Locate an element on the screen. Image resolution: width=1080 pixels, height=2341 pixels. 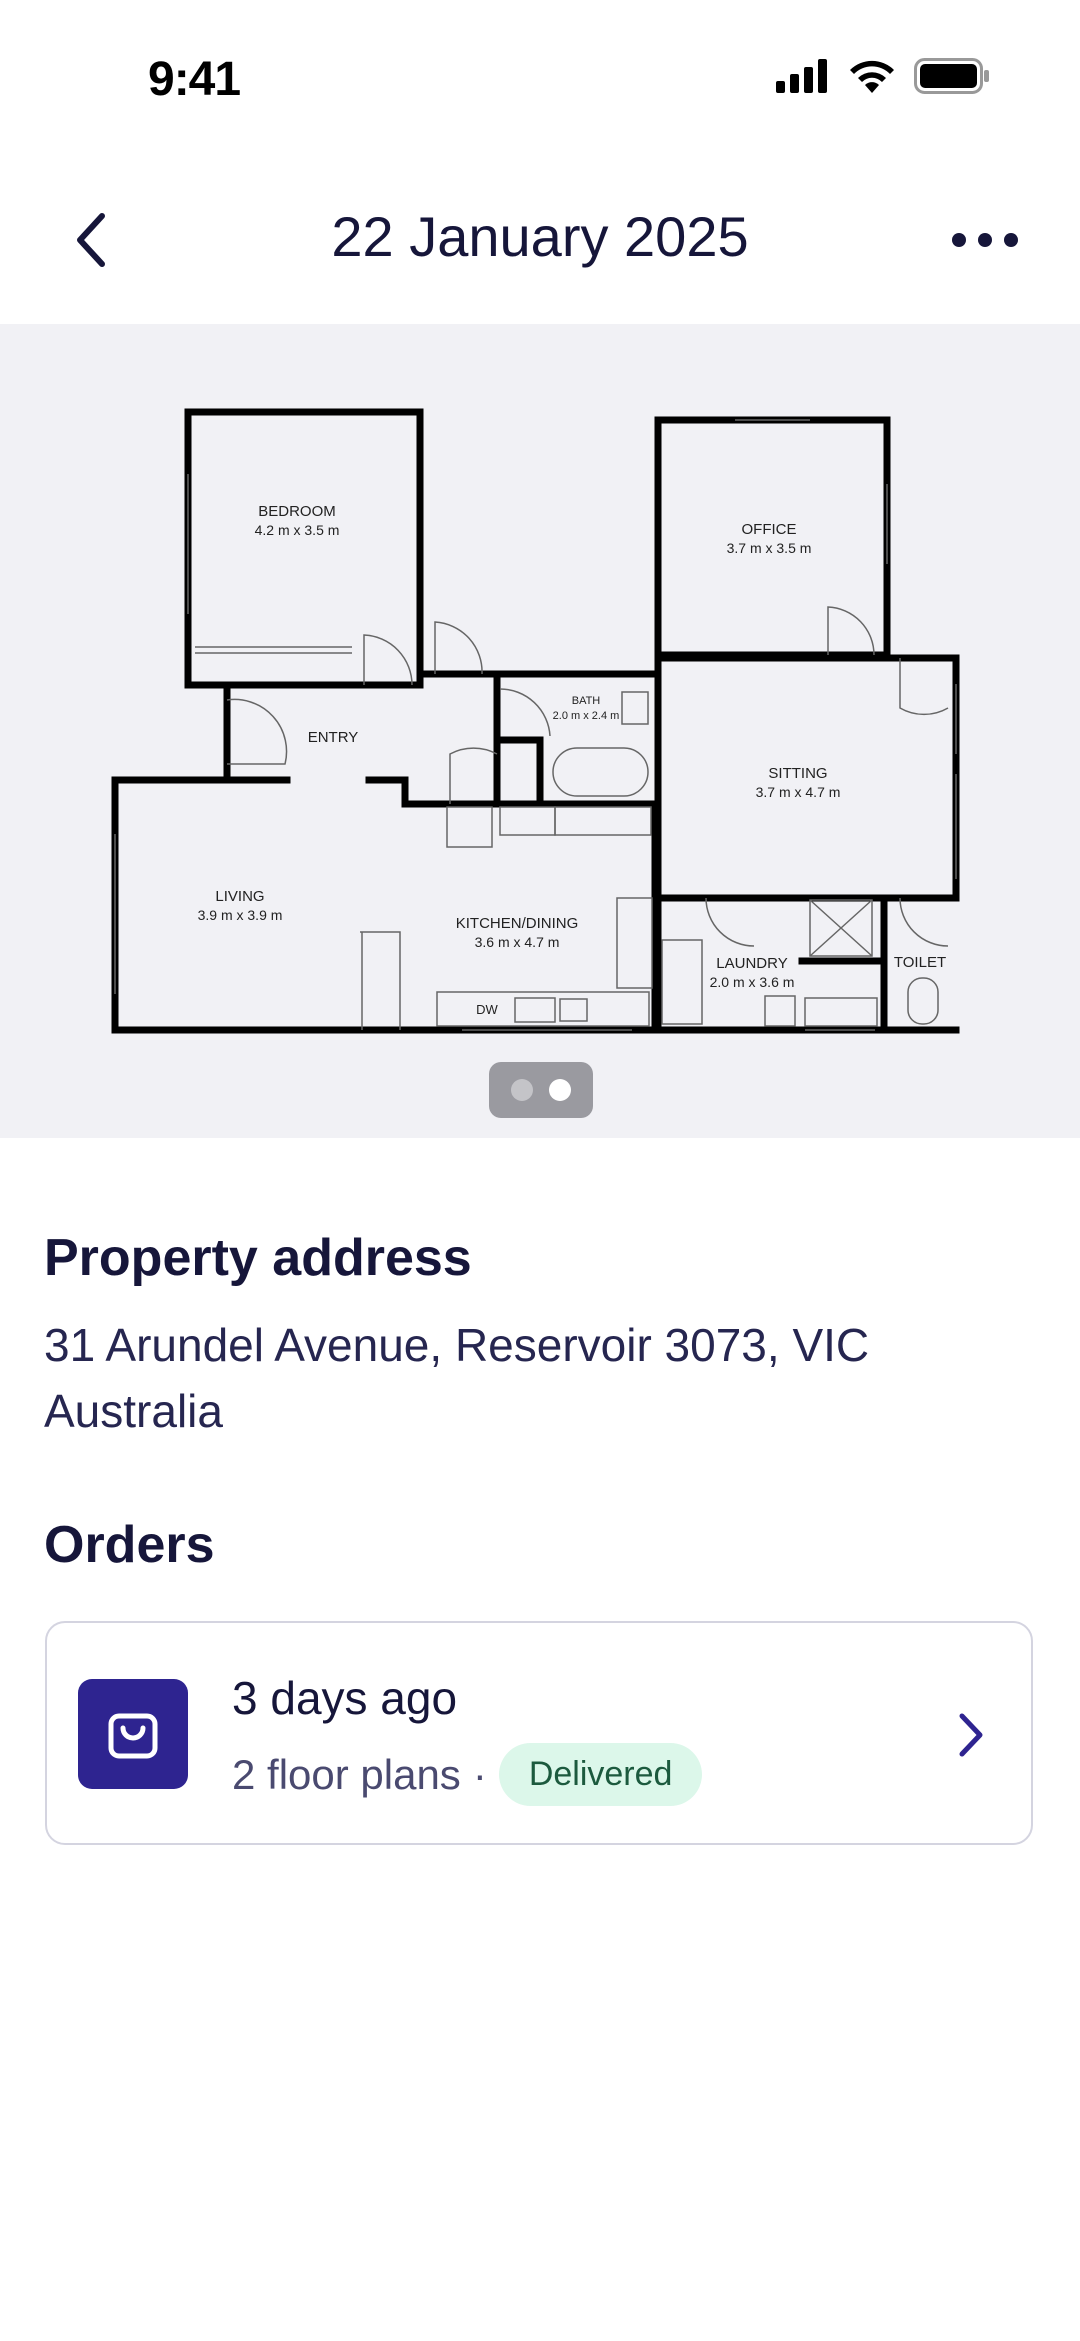
shopping-bag-icon is located at coordinates (133, 1736).